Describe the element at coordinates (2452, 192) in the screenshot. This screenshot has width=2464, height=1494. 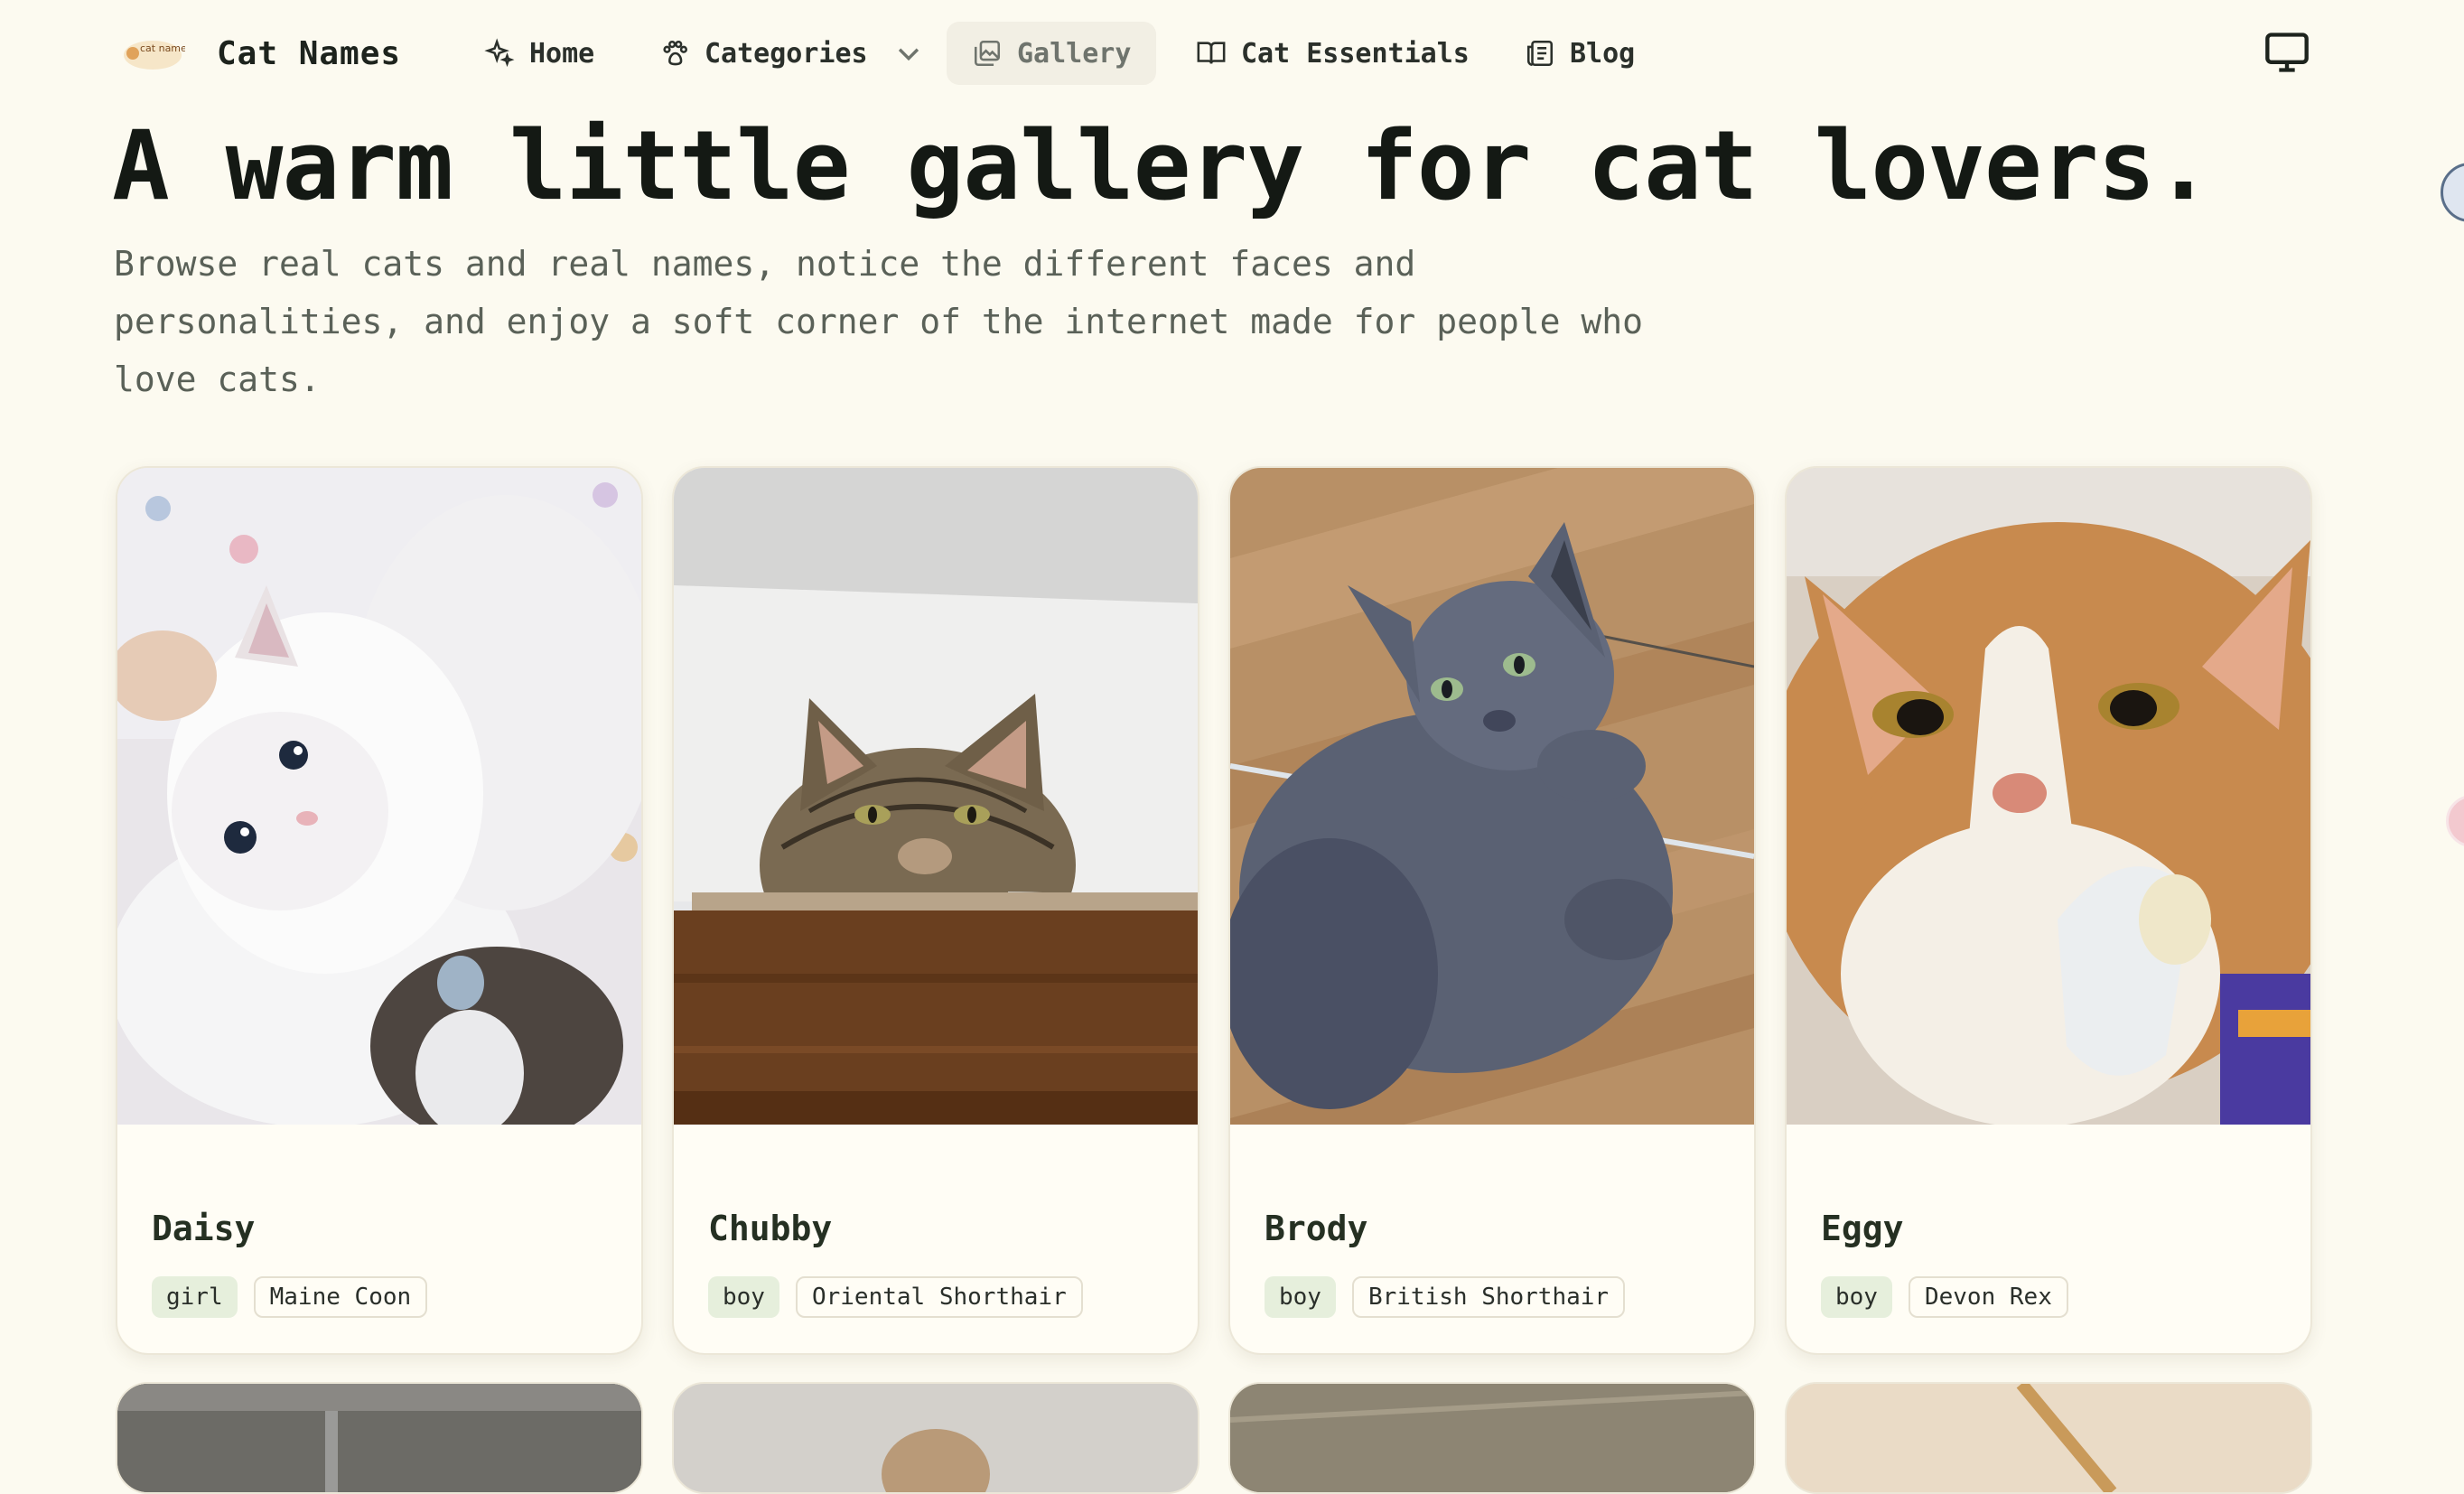
I see `floating-avatar-widget` at that location.